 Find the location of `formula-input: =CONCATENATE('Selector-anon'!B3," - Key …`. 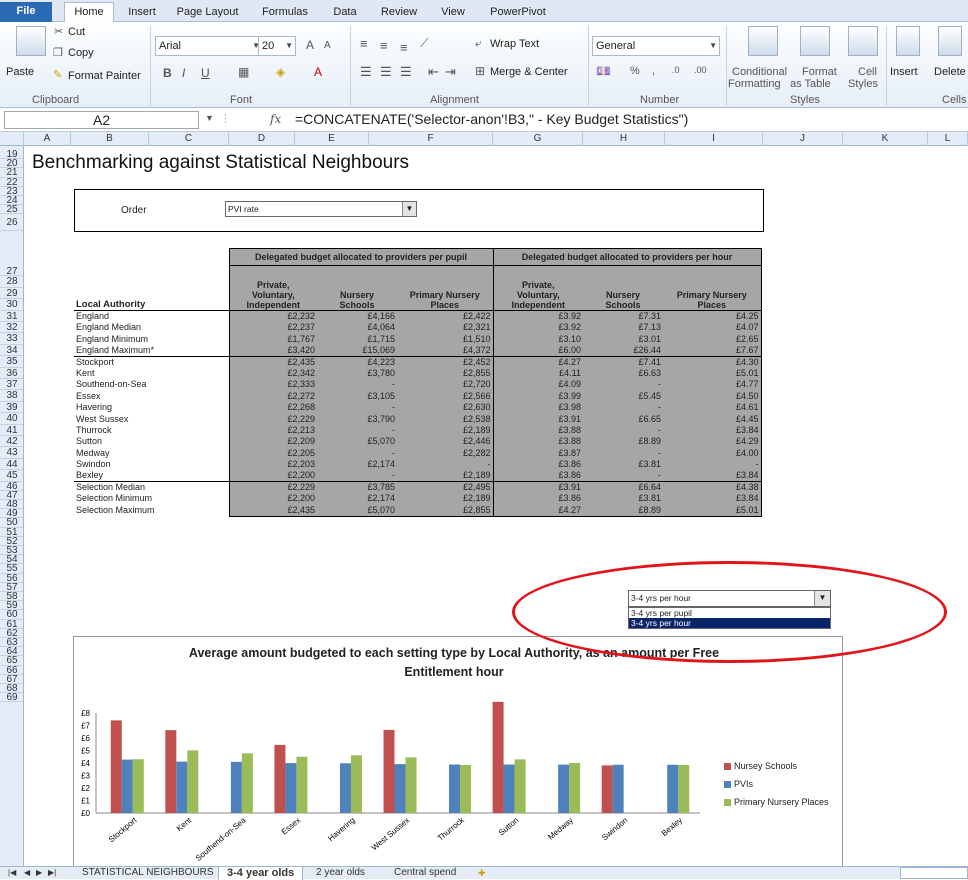

formula-input: =CONCATENATE('Selector-anon'!B3," - Key … is located at coordinates (491, 119).